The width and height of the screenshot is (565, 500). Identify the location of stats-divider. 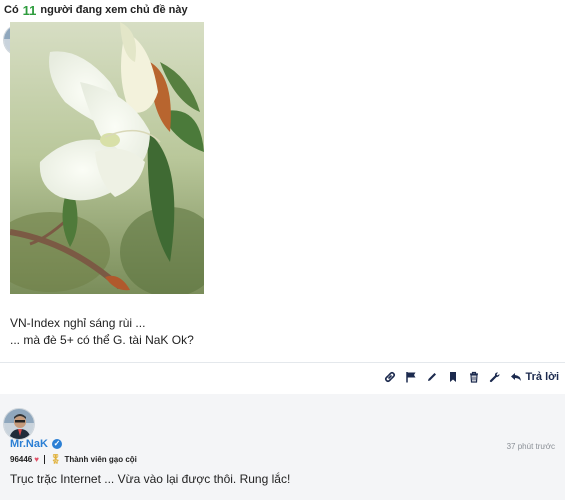
(44, 459).